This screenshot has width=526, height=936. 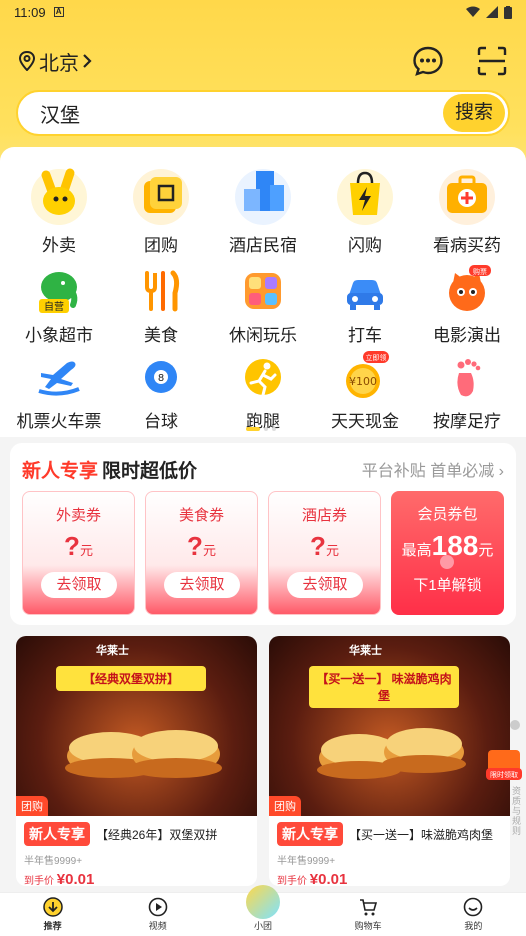 What do you see at coordinates (504, 765) in the screenshot?
I see `gift-box-icon: 限时领取` at bounding box center [504, 765].